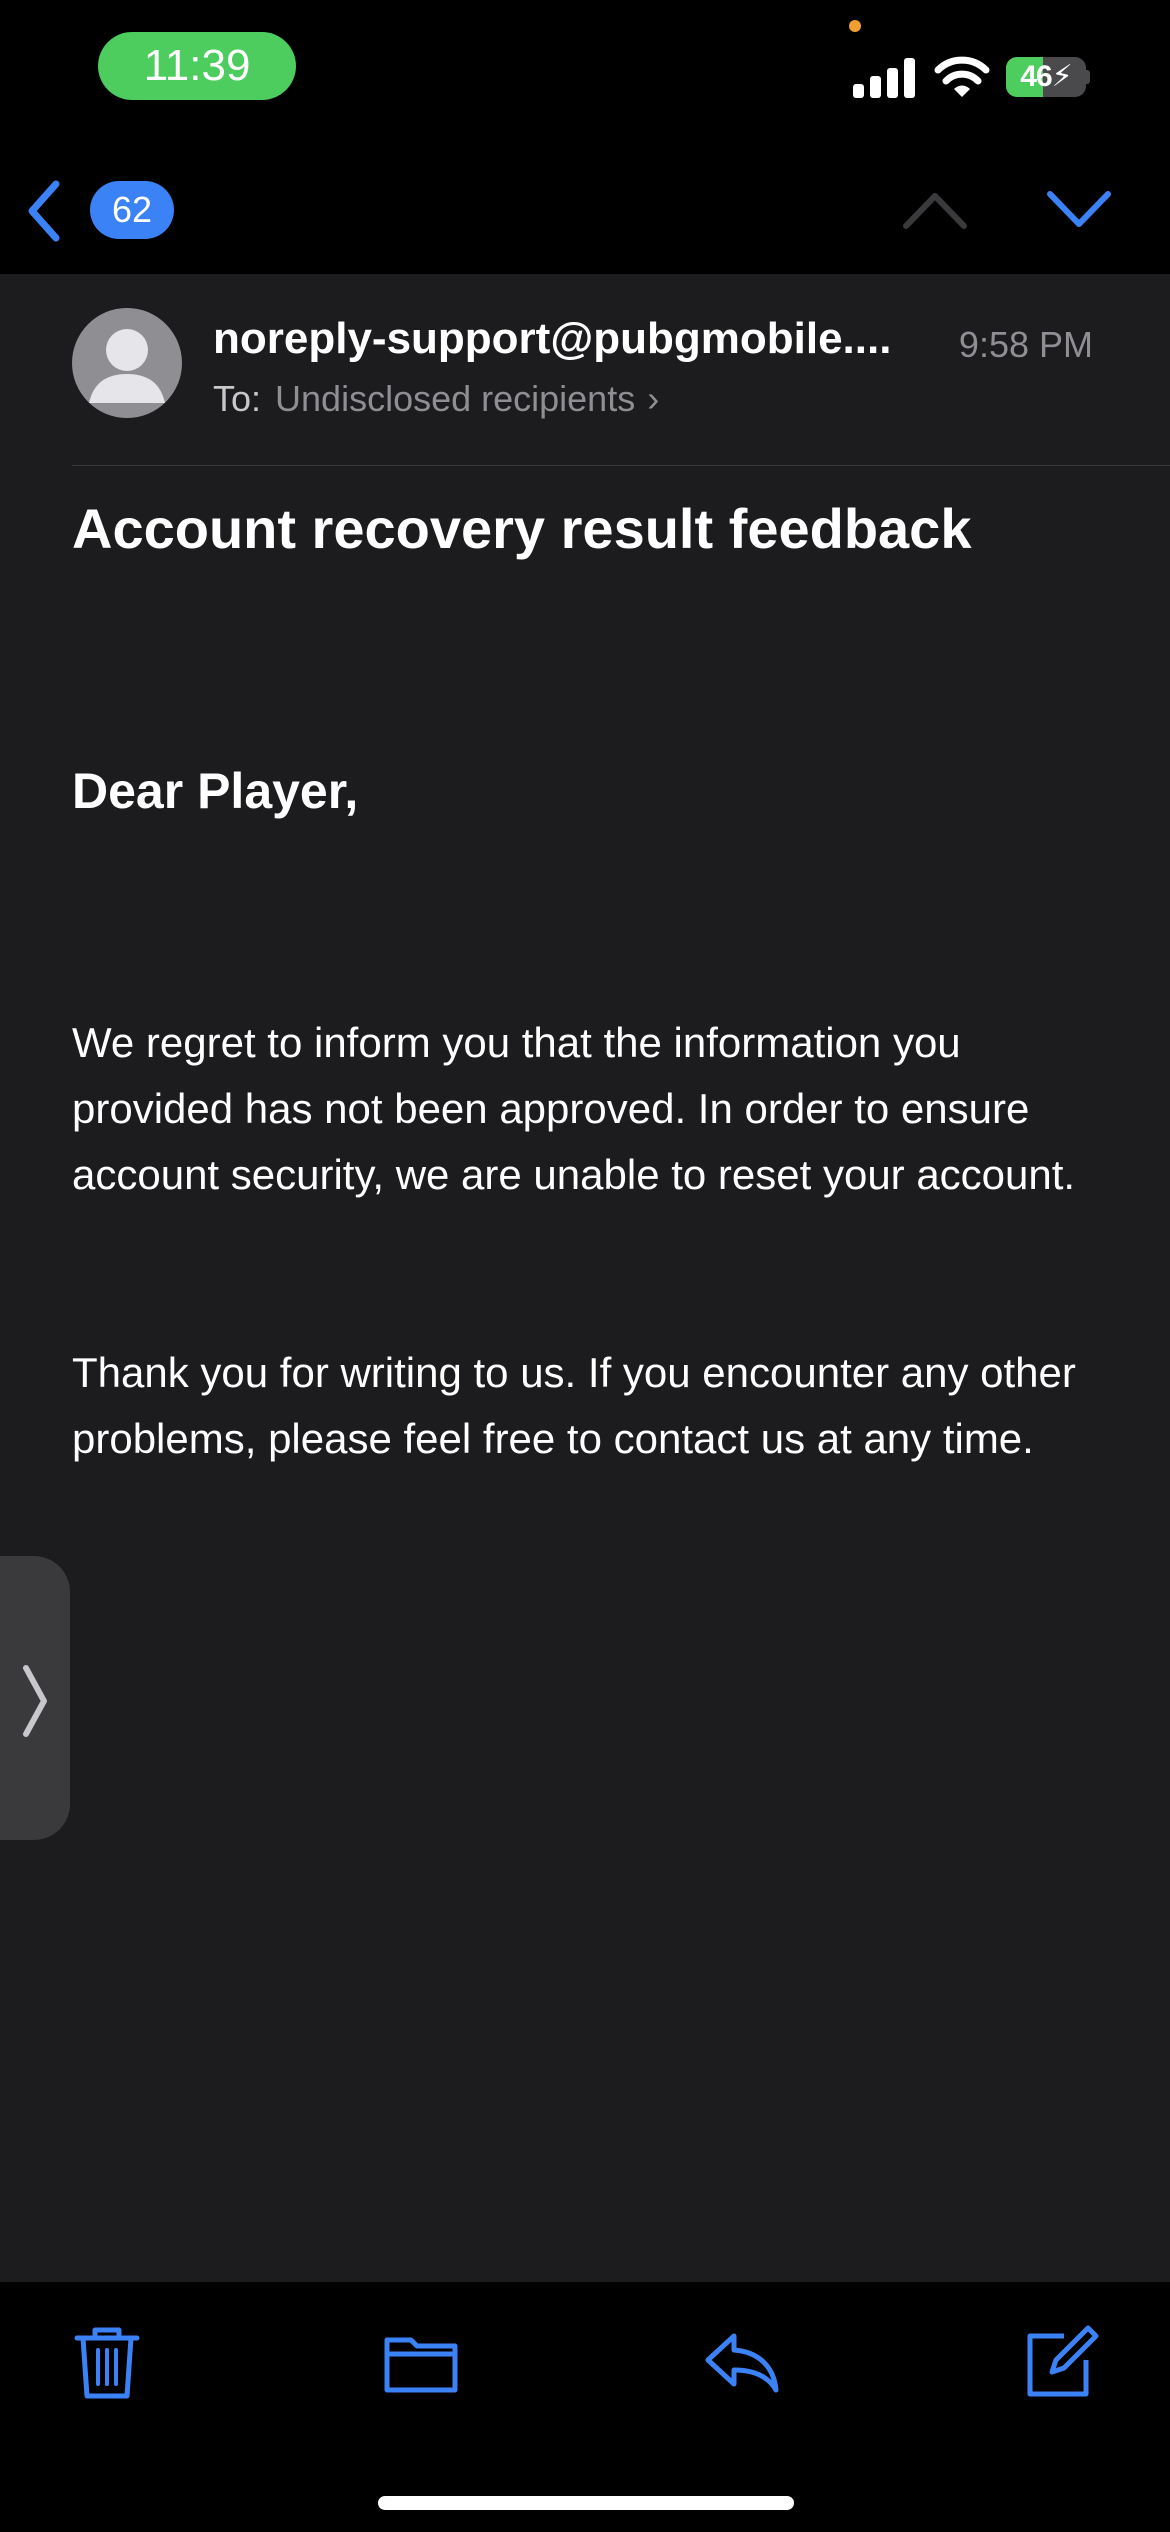 This screenshot has height=2532, width=1170. What do you see at coordinates (455, 398) in the screenshot?
I see `recipients-value: Undisclosed recipients` at bounding box center [455, 398].